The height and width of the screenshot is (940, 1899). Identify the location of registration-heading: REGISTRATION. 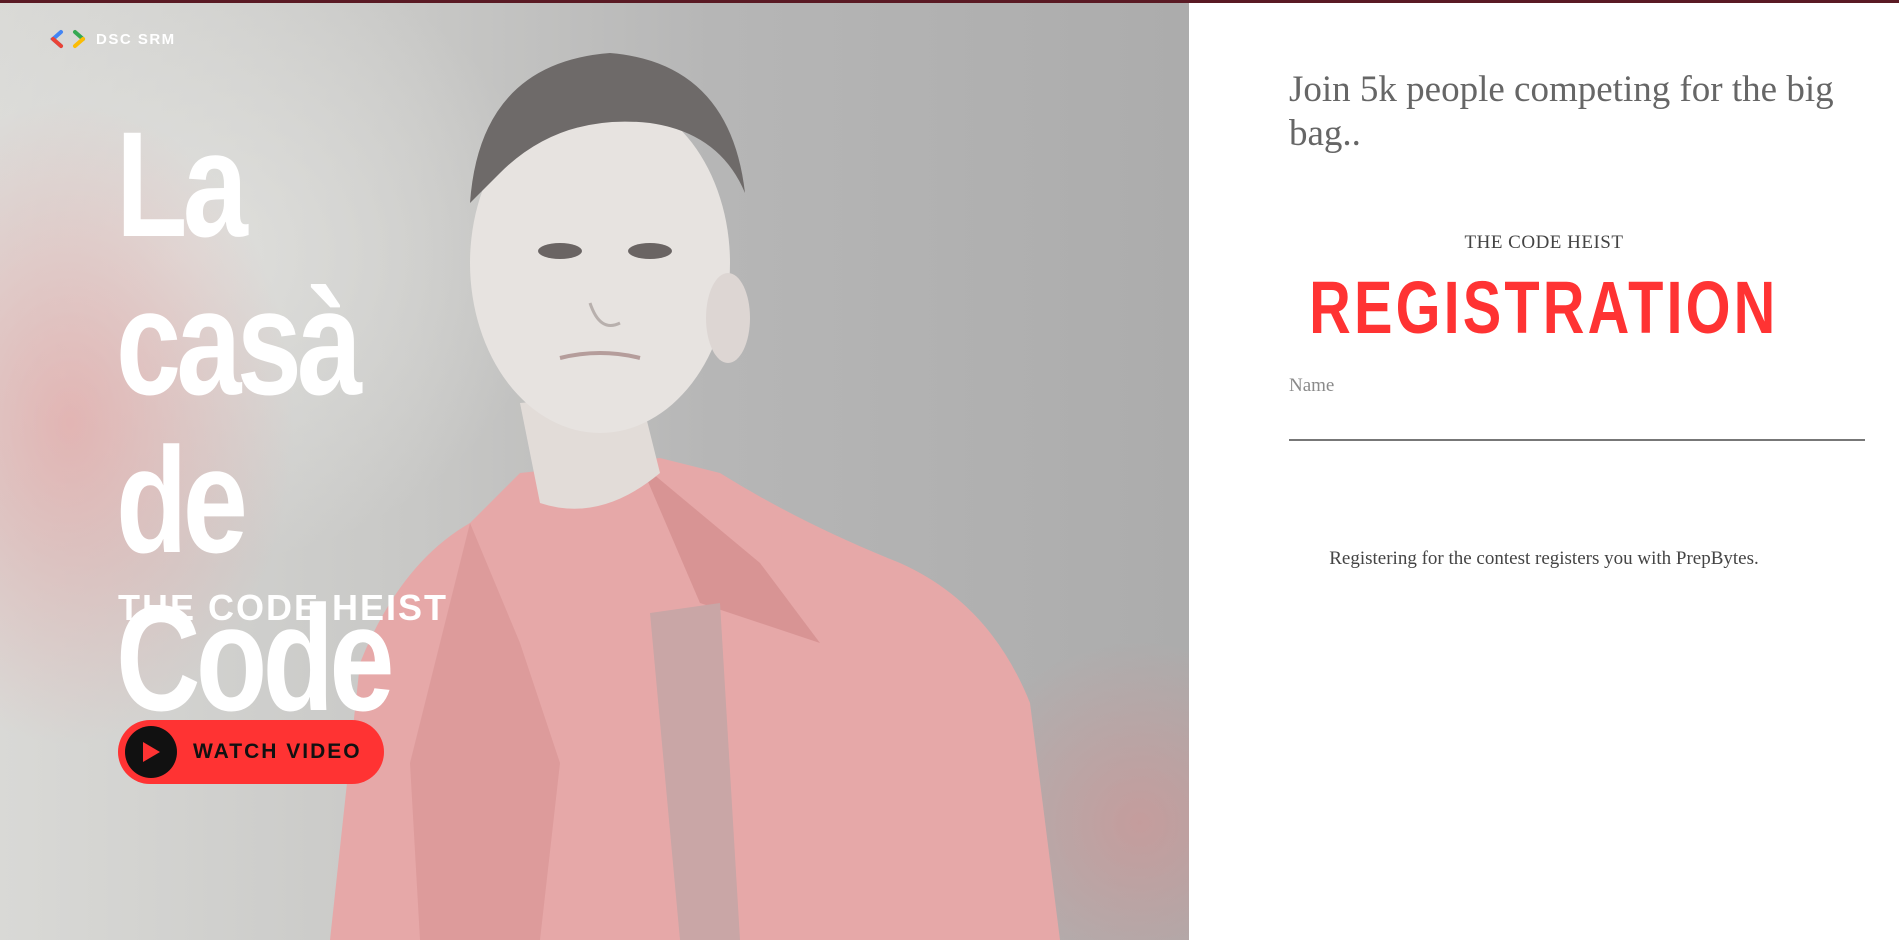
(1544, 308).